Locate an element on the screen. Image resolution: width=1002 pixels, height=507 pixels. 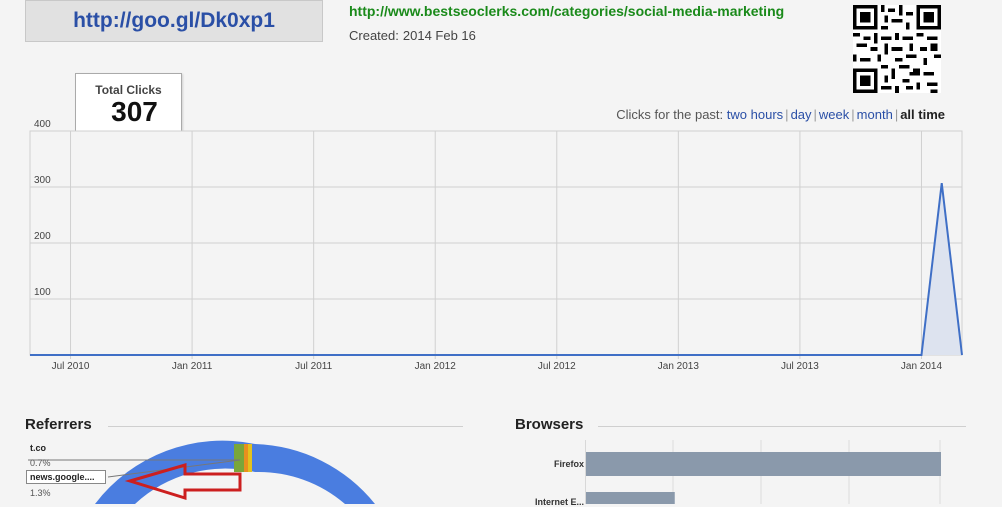
referrer-pct: 0.7% is located at coordinates (40, 463).